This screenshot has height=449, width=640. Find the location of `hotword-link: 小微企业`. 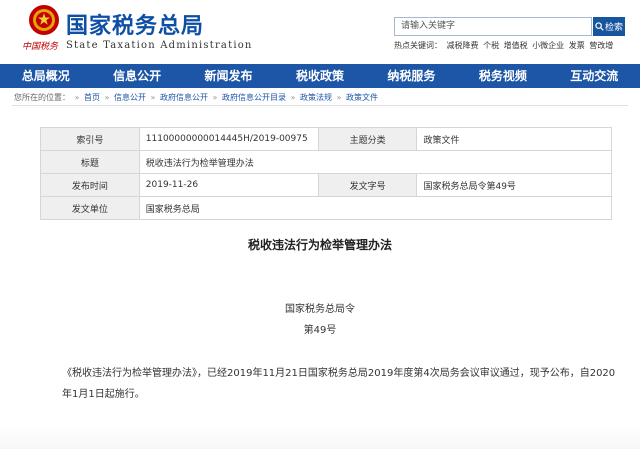

hotword-link: 小微企业 is located at coordinates (548, 45).